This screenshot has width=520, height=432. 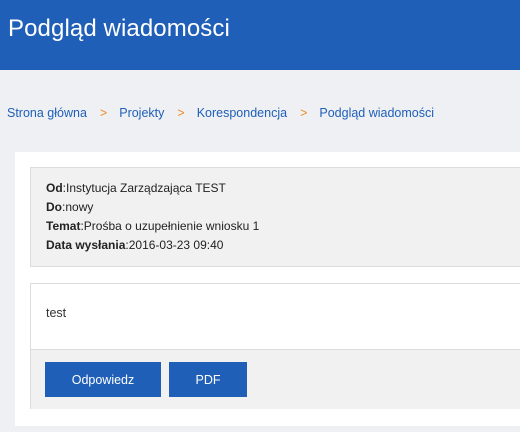 What do you see at coordinates (103, 379) in the screenshot?
I see `reply-button: Odpowiedz` at bounding box center [103, 379].